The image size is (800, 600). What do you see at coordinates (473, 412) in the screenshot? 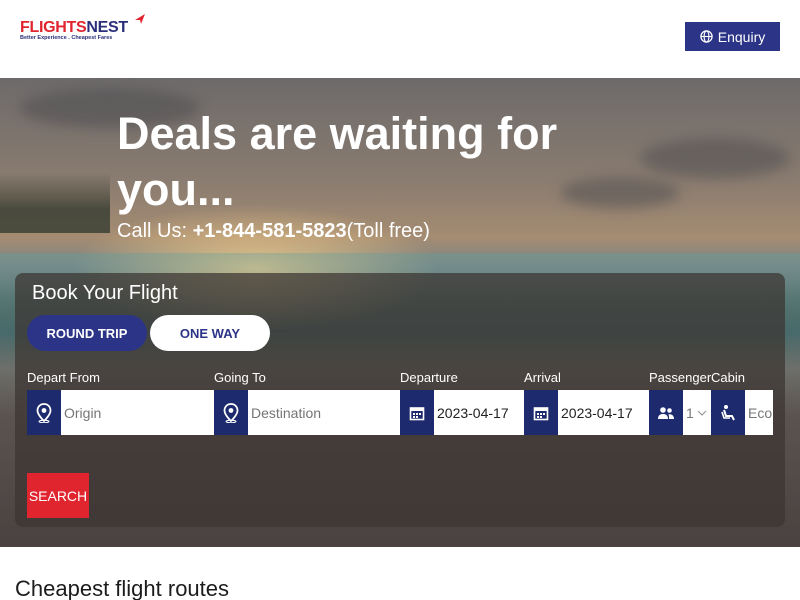
I see `departure-date-value: 2023-04-17` at bounding box center [473, 412].